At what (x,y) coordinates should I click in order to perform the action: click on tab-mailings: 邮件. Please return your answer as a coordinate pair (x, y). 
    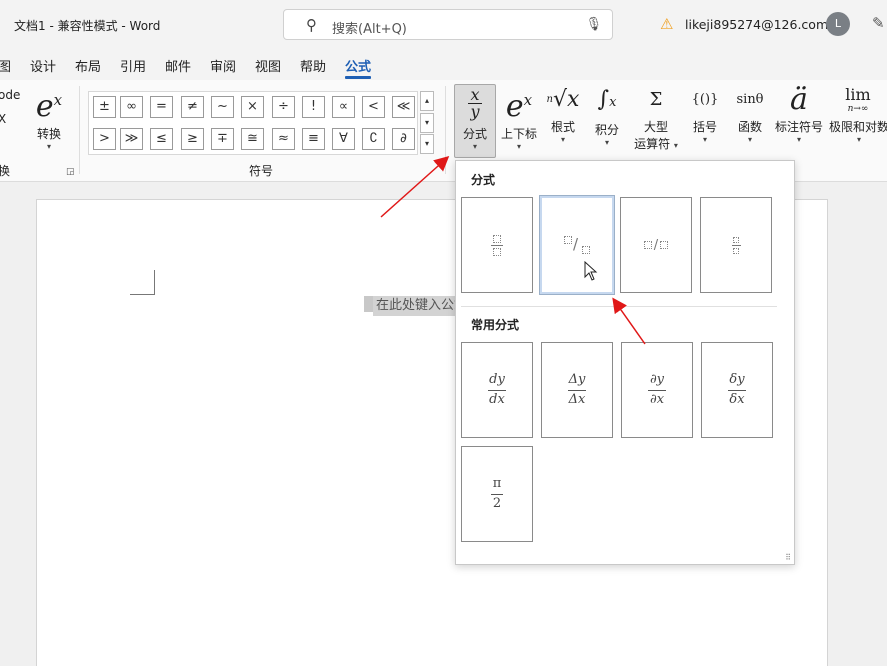
    Looking at the image, I should click on (178, 65).